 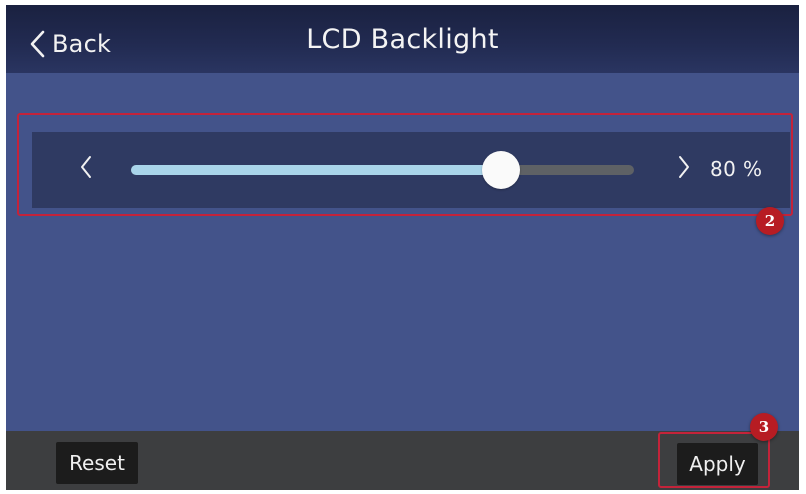 I want to click on title-bar: Back LCD Backlight, so click(x=402, y=39).